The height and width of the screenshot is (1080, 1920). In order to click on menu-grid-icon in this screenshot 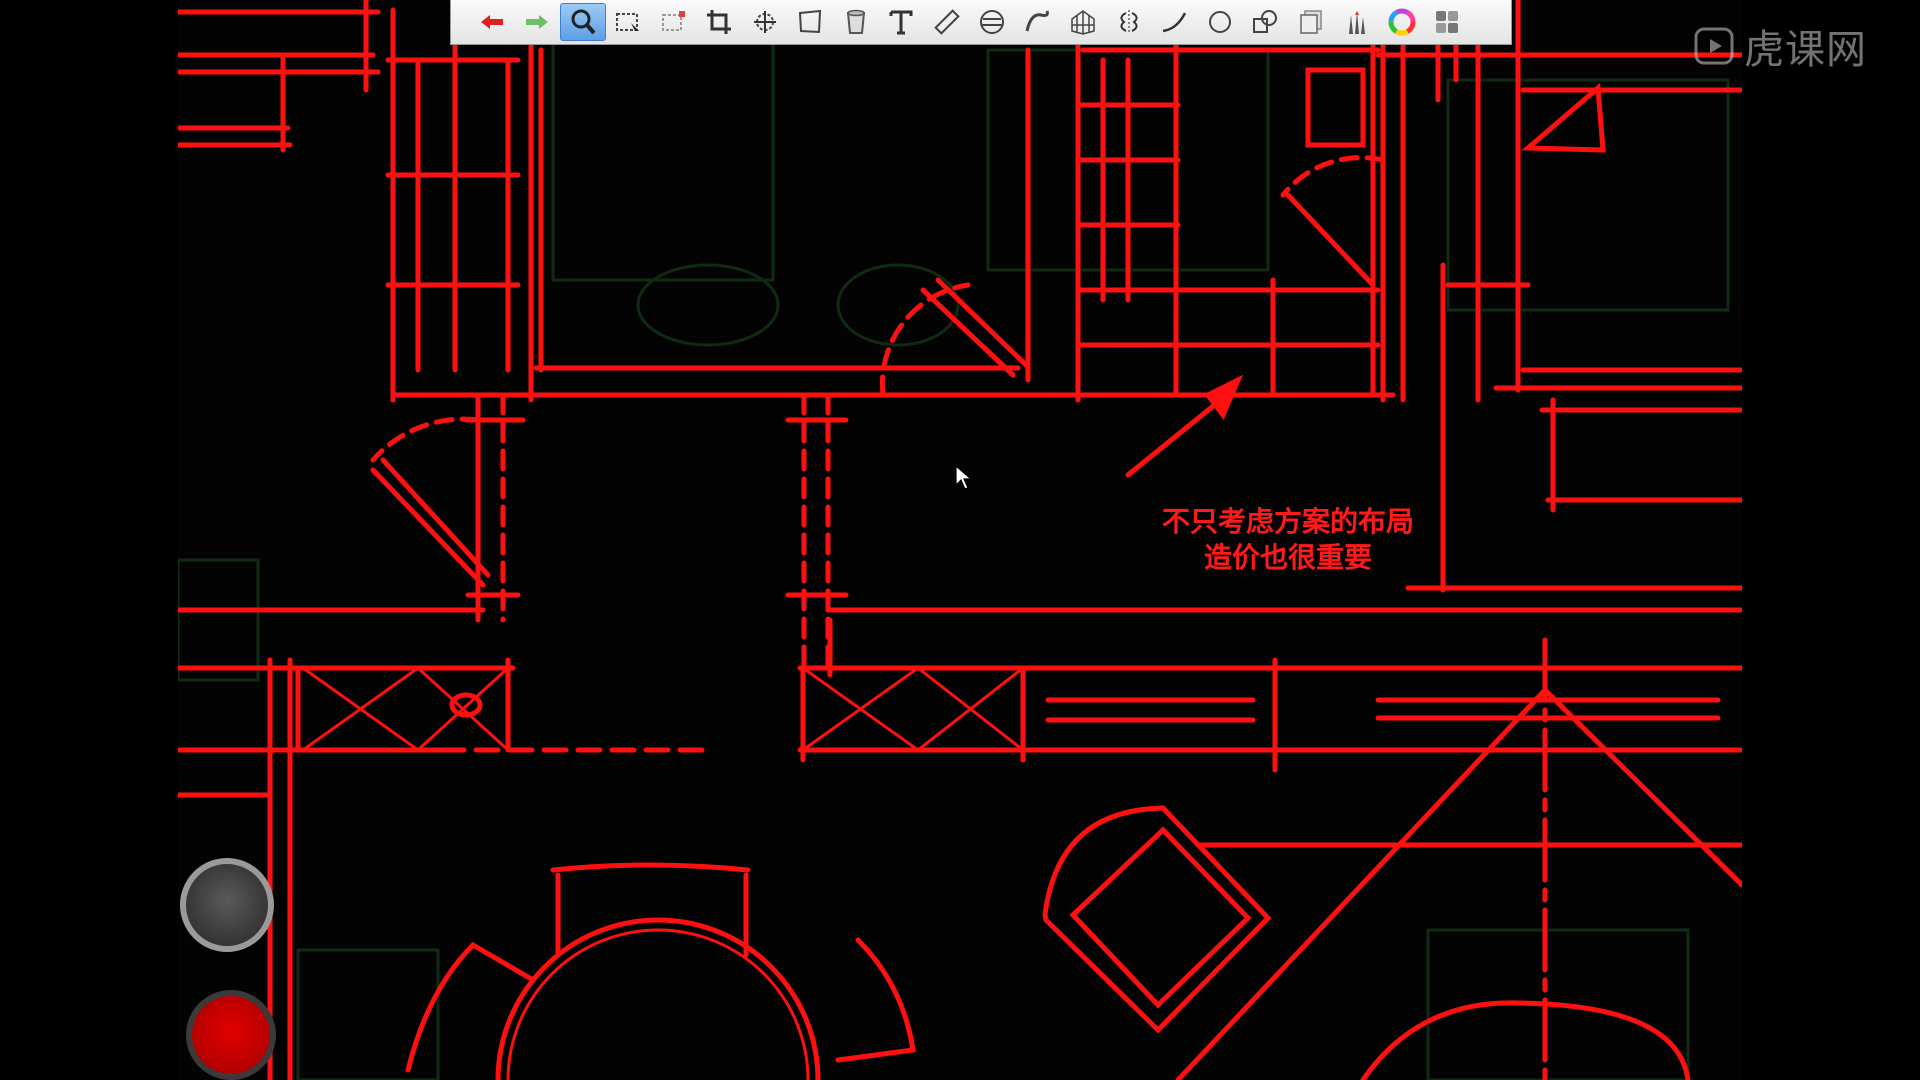, I will do `click(1447, 22)`.